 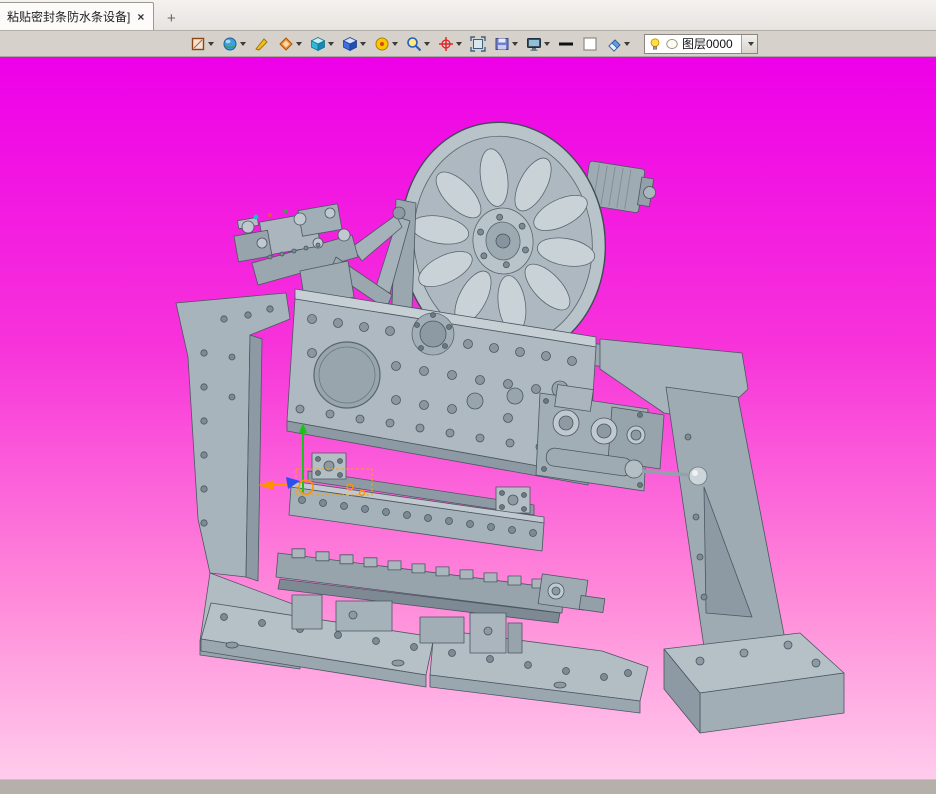 I want to click on cube-cyan-icon, so click(x=318, y=43).